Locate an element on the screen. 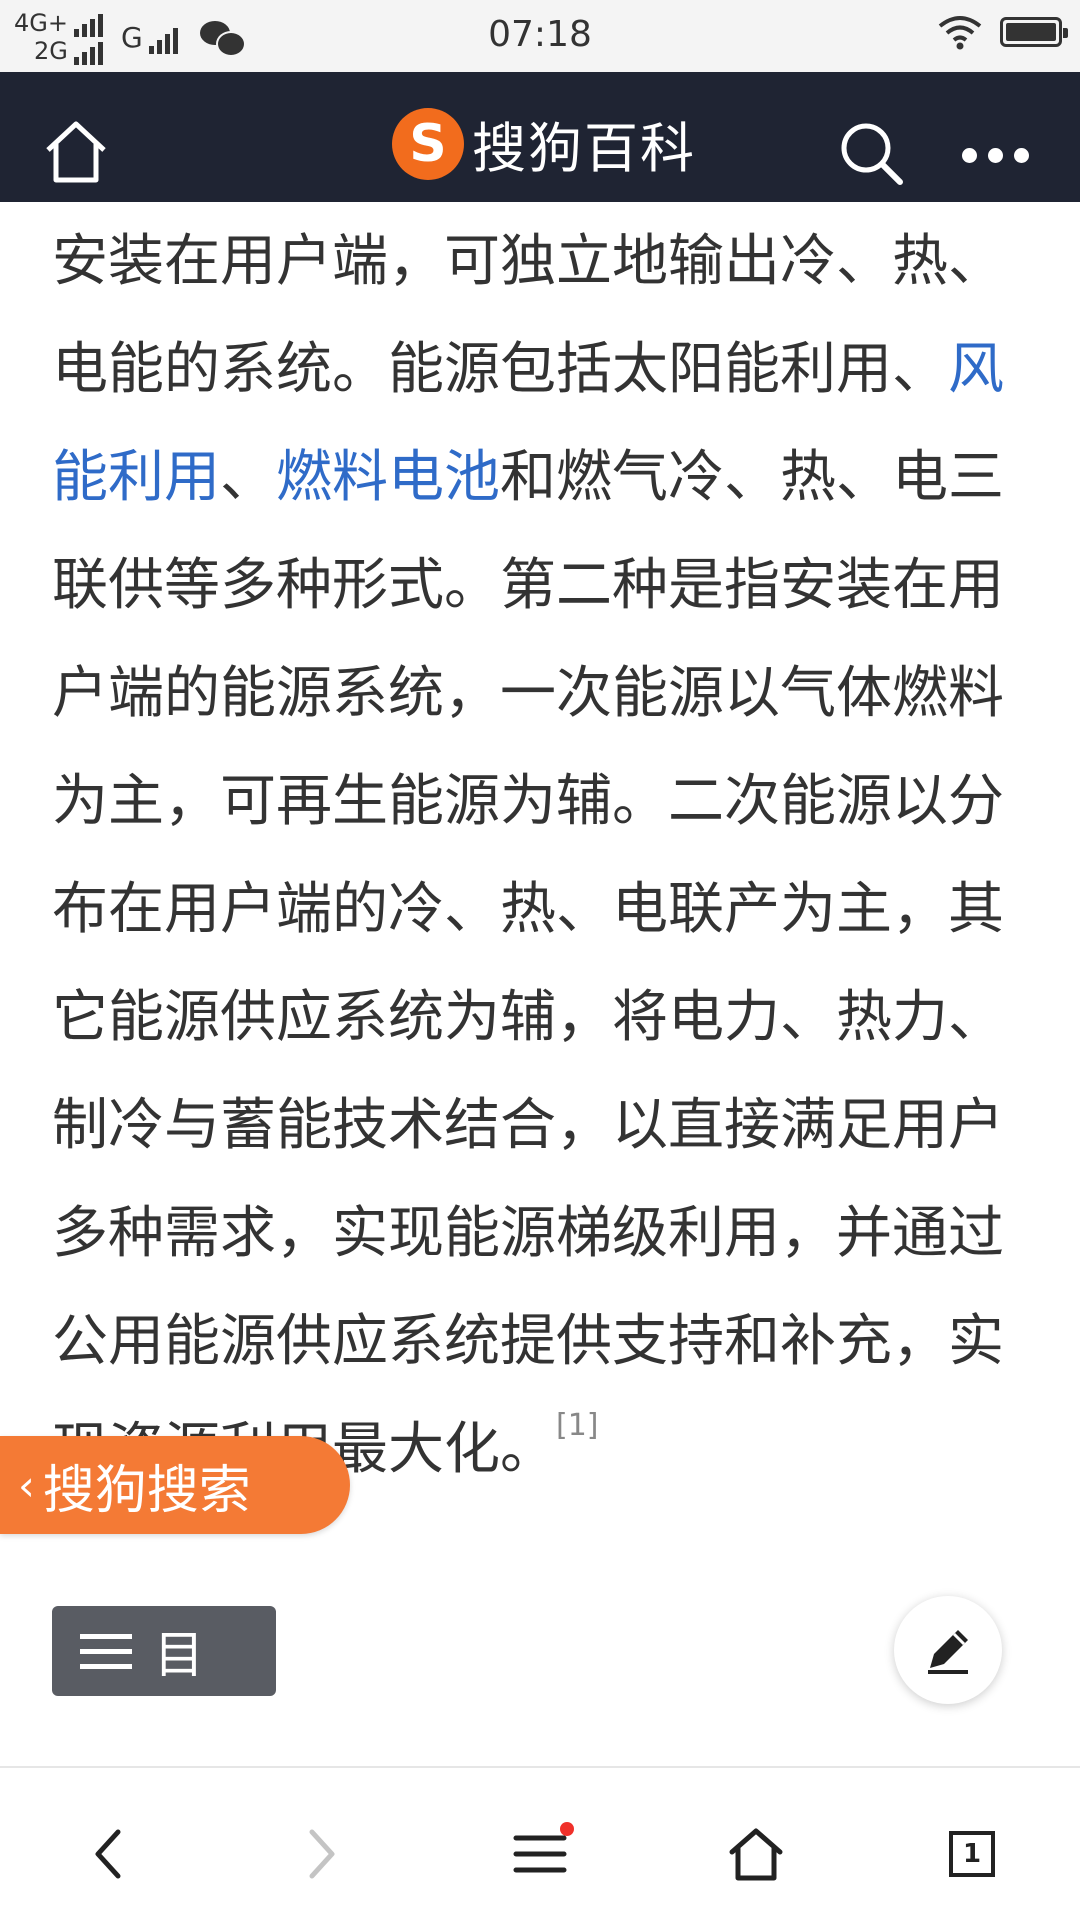 The height and width of the screenshot is (1922, 1080). bottom-navigation: 1 is located at coordinates (540, 1844).